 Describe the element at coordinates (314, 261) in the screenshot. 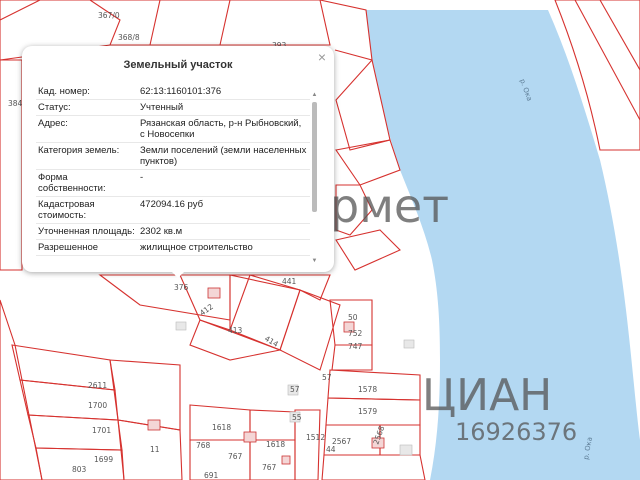

I see `scroll-down-icon: ▼` at that location.